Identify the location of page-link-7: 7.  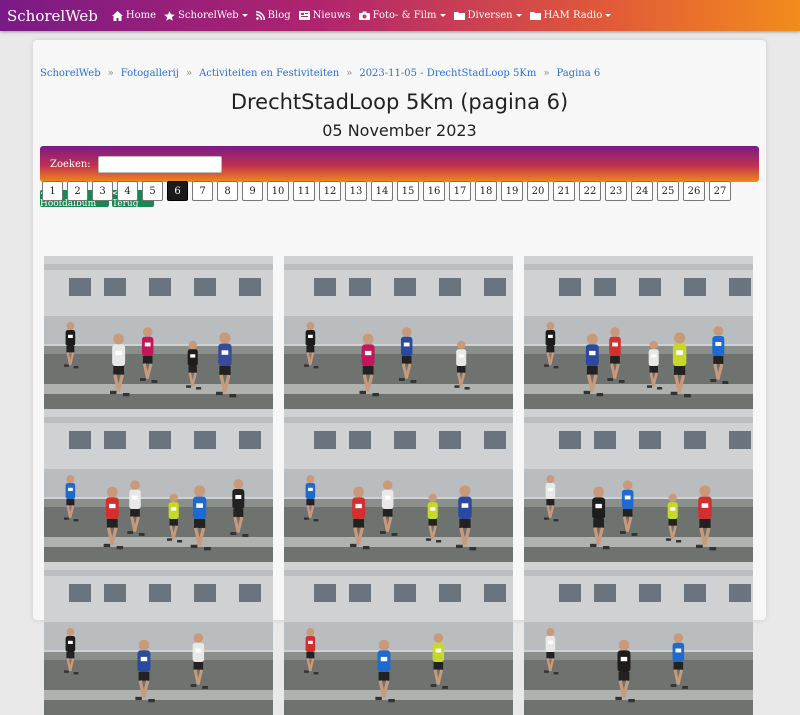
(202, 191).